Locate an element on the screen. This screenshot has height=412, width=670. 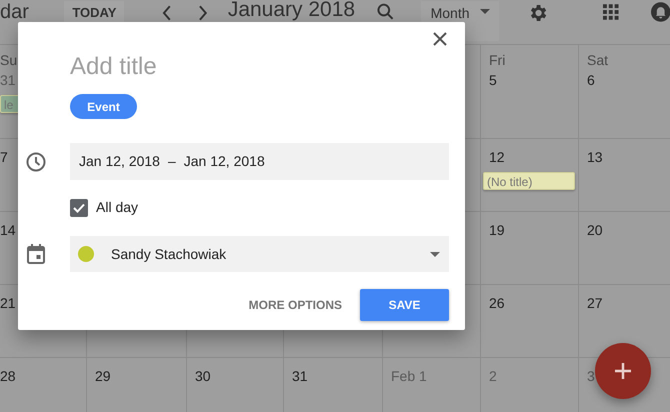
weekday-header: Sat is located at coordinates (597, 60).